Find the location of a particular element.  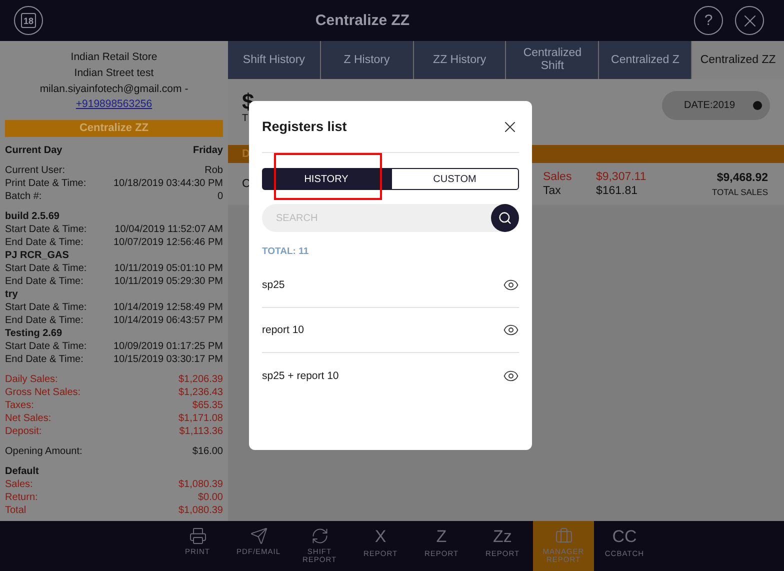

row-value: Friday is located at coordinates (207, 150).